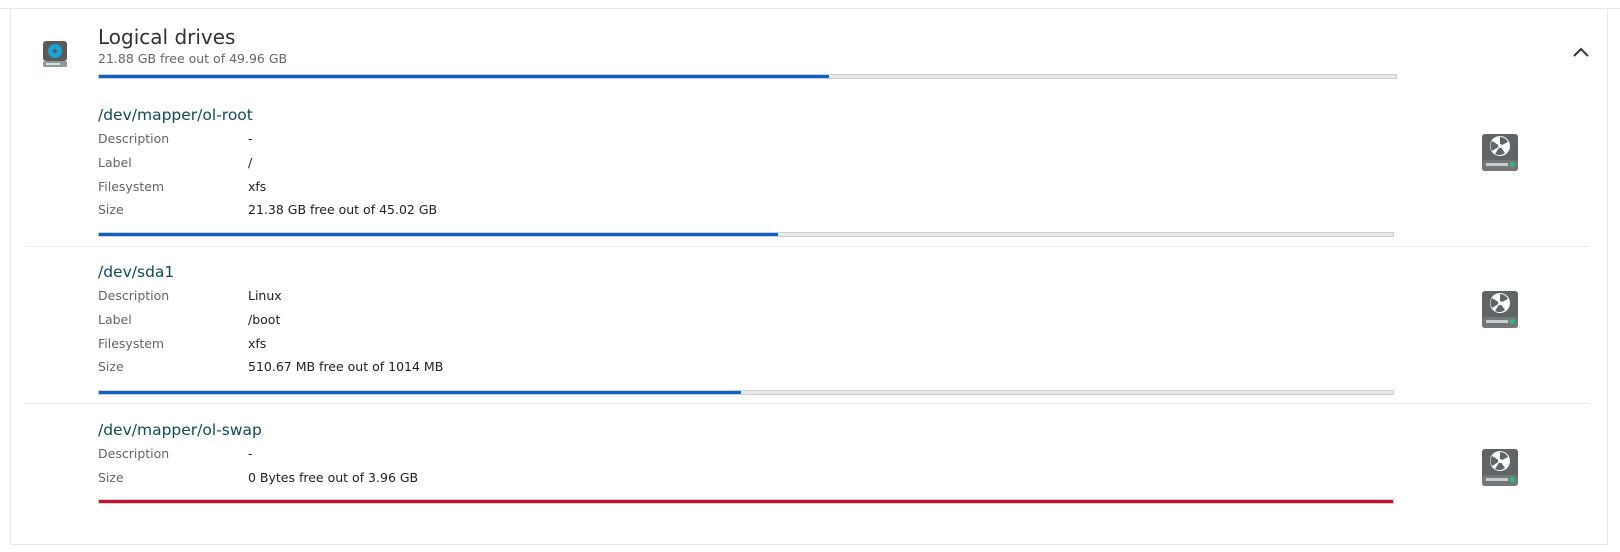  What do you see at coordinates (193, 58) in the screenshot?
I see `section-summary: 21.88 GB free out of 49.96 GB` at bounding box center [193, 58].